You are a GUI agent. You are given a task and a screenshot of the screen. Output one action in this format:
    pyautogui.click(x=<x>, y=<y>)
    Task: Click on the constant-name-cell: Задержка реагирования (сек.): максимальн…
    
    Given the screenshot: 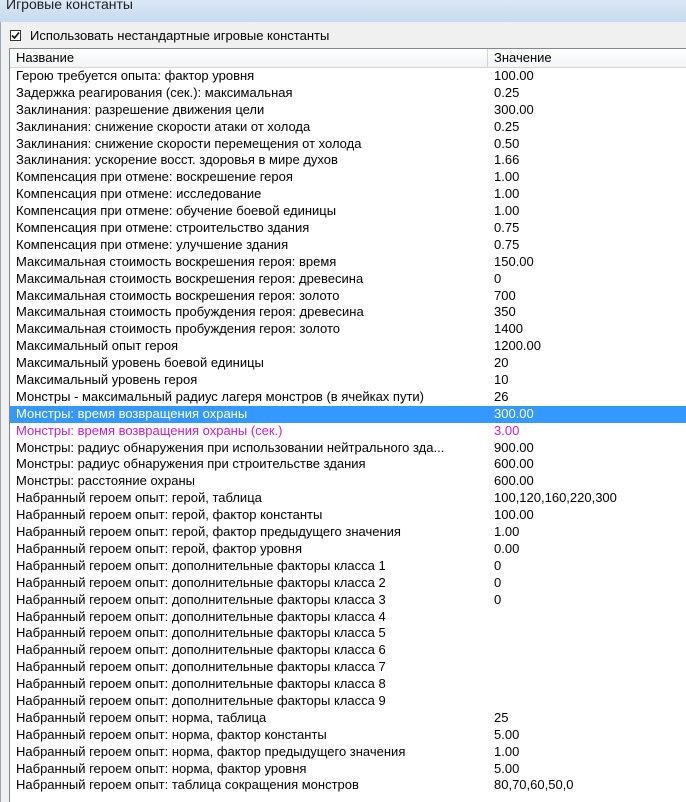 What is the action you would take?
    pyautogui.click(x=154, y=92)
    